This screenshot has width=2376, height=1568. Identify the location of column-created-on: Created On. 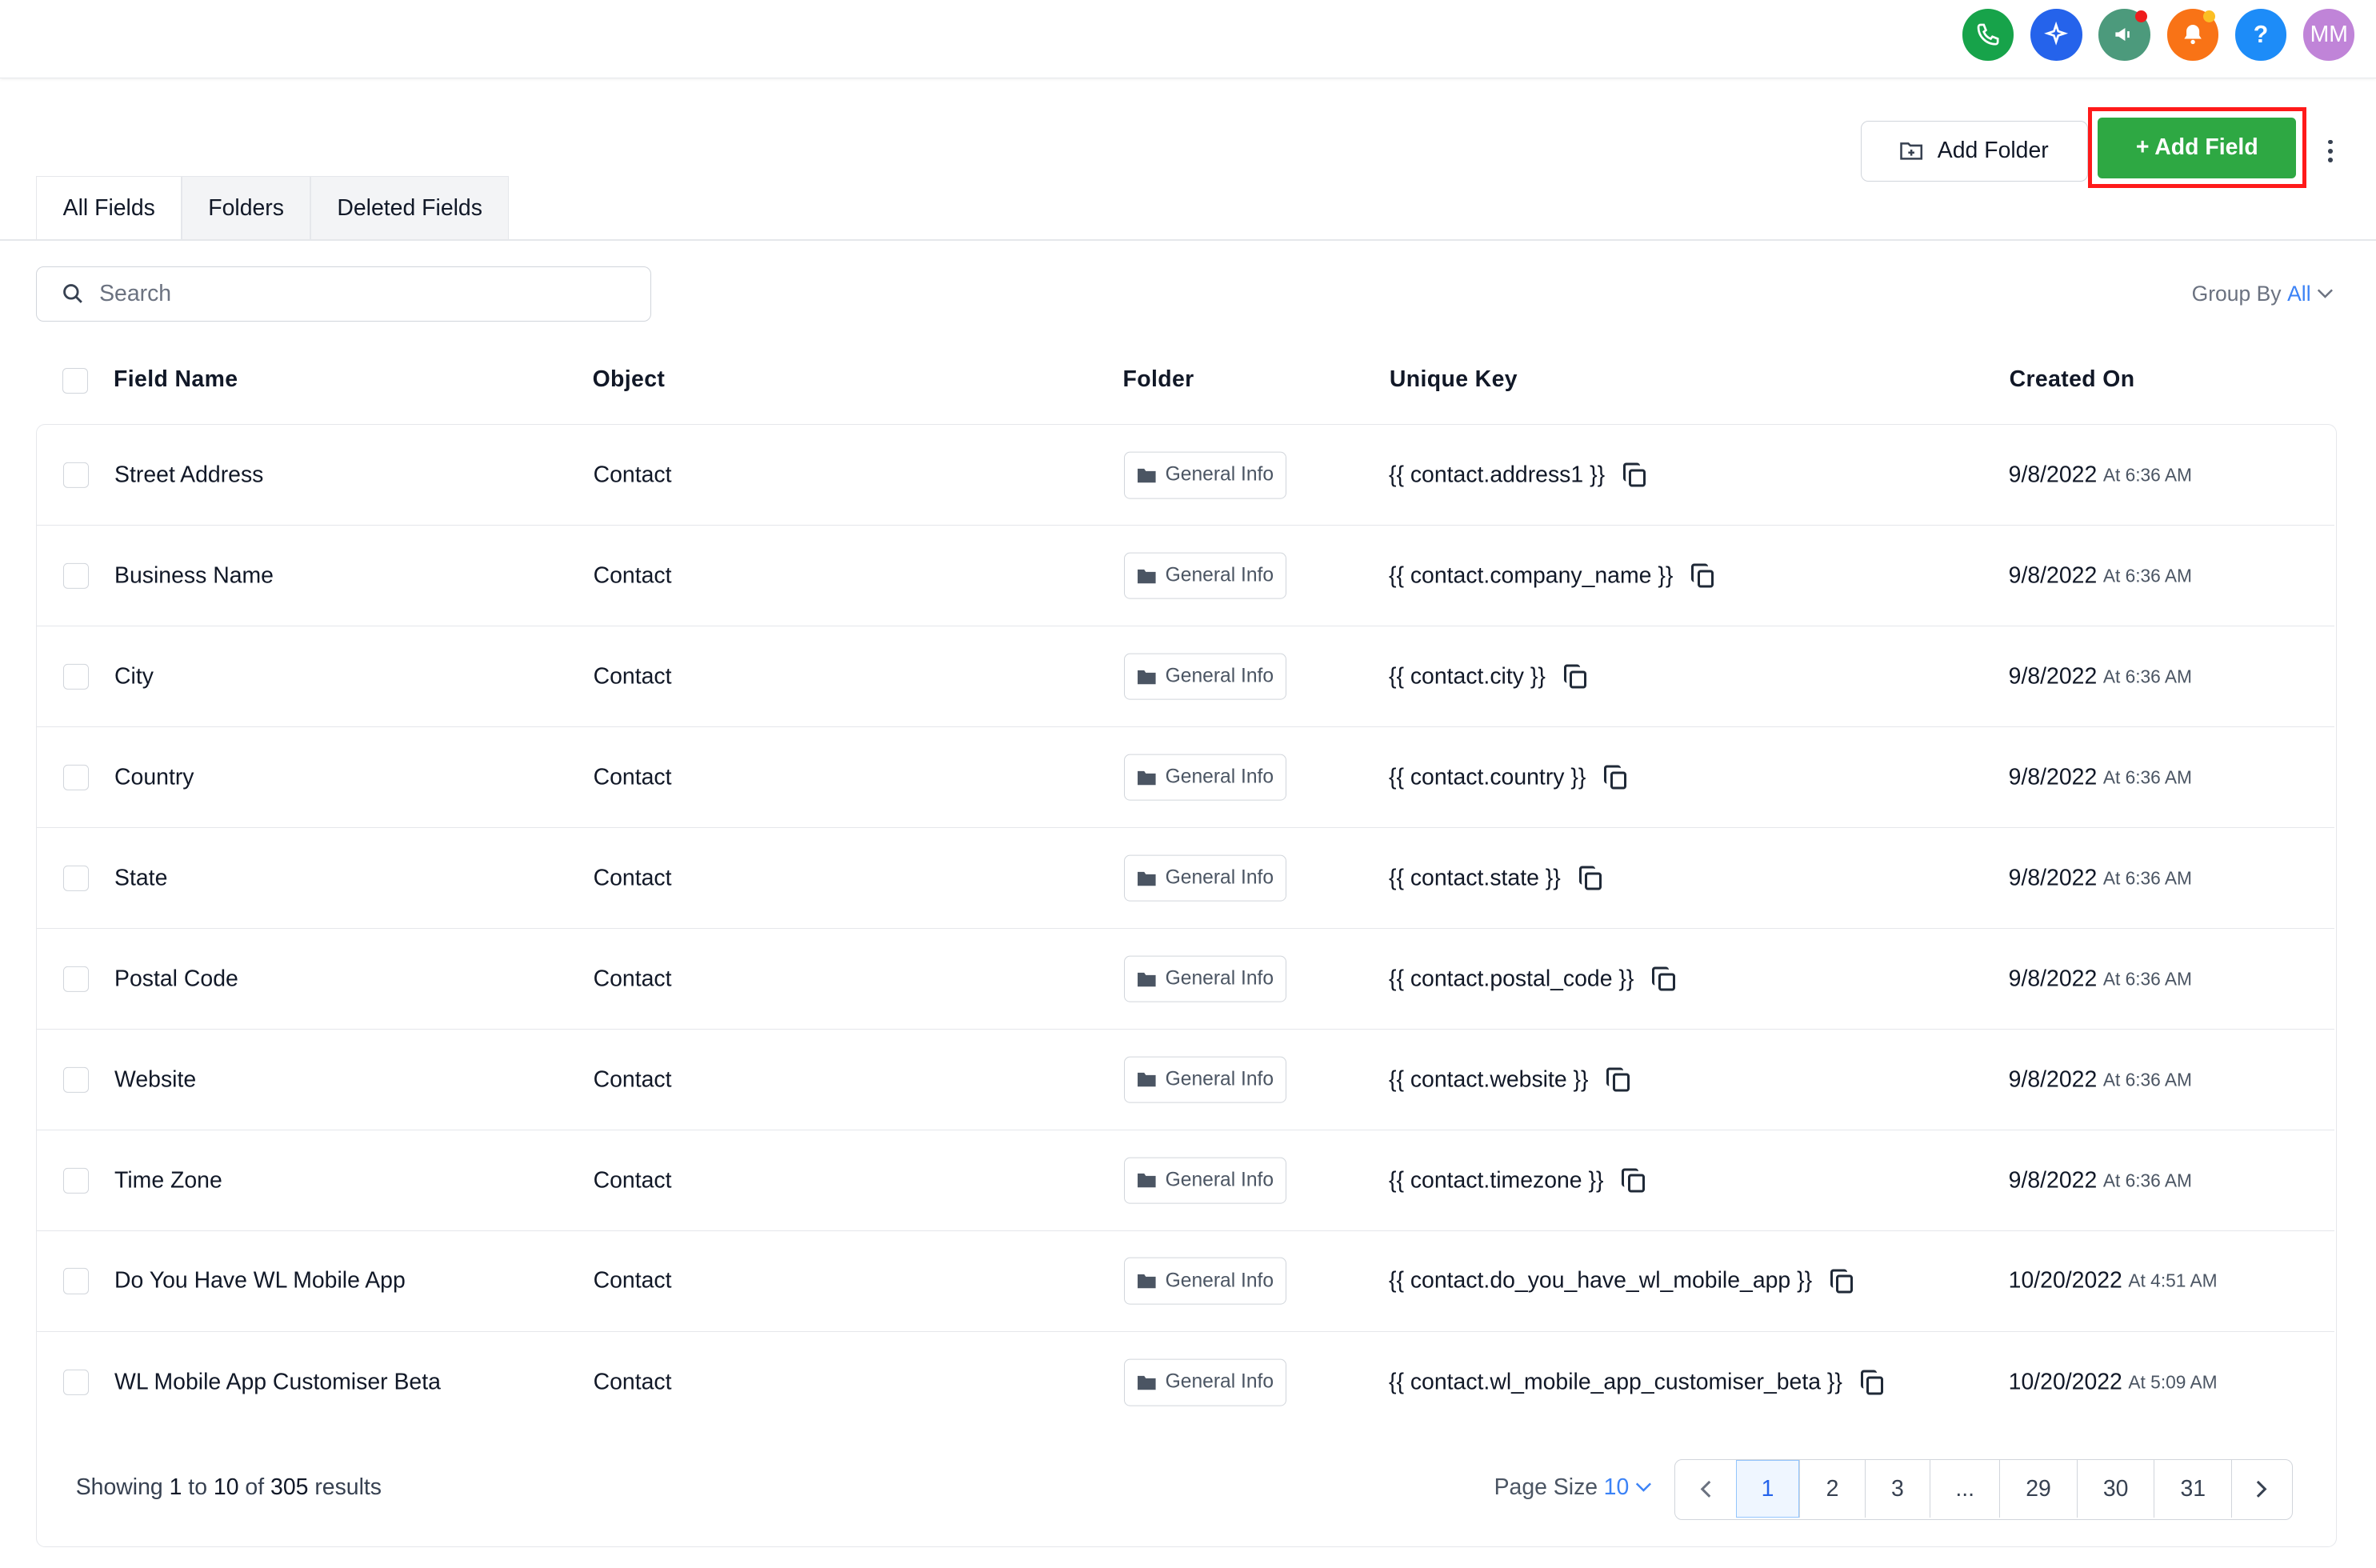
(2072, 379).